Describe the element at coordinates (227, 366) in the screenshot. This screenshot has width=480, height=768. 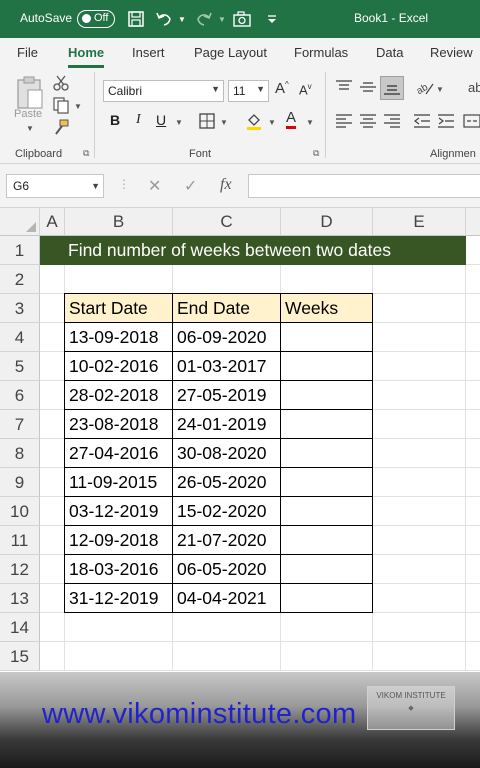
I see `end-date-cell: 01-03-2017` at that location.